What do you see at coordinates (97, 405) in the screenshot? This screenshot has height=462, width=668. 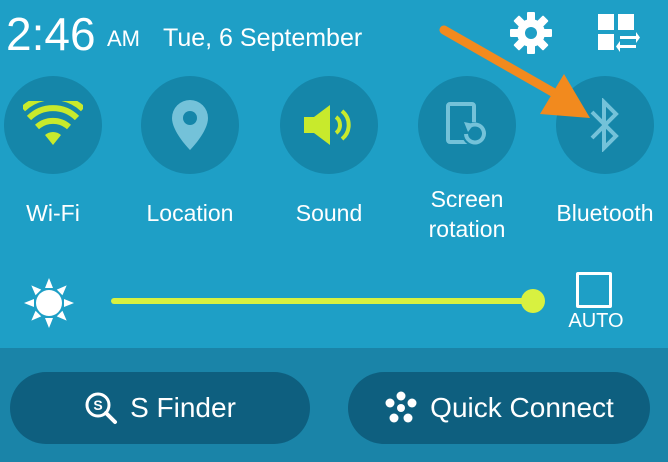 I see `svg-text: S` at bounding box center [97, 405].